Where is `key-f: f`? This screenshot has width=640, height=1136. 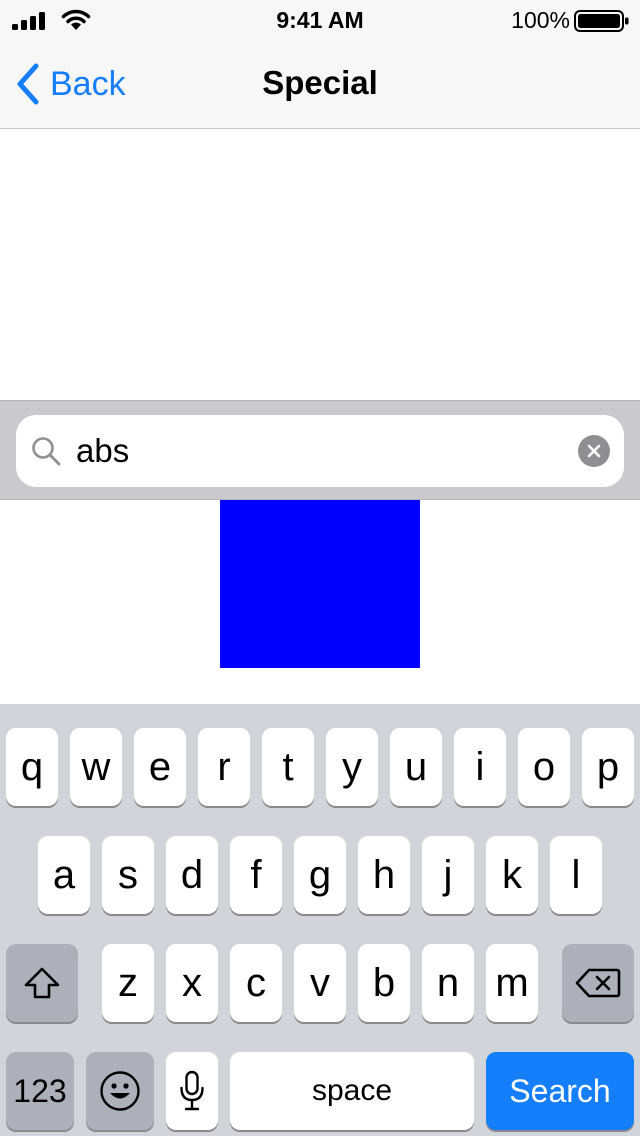 key-f: f is located at coordinates (256, 875).